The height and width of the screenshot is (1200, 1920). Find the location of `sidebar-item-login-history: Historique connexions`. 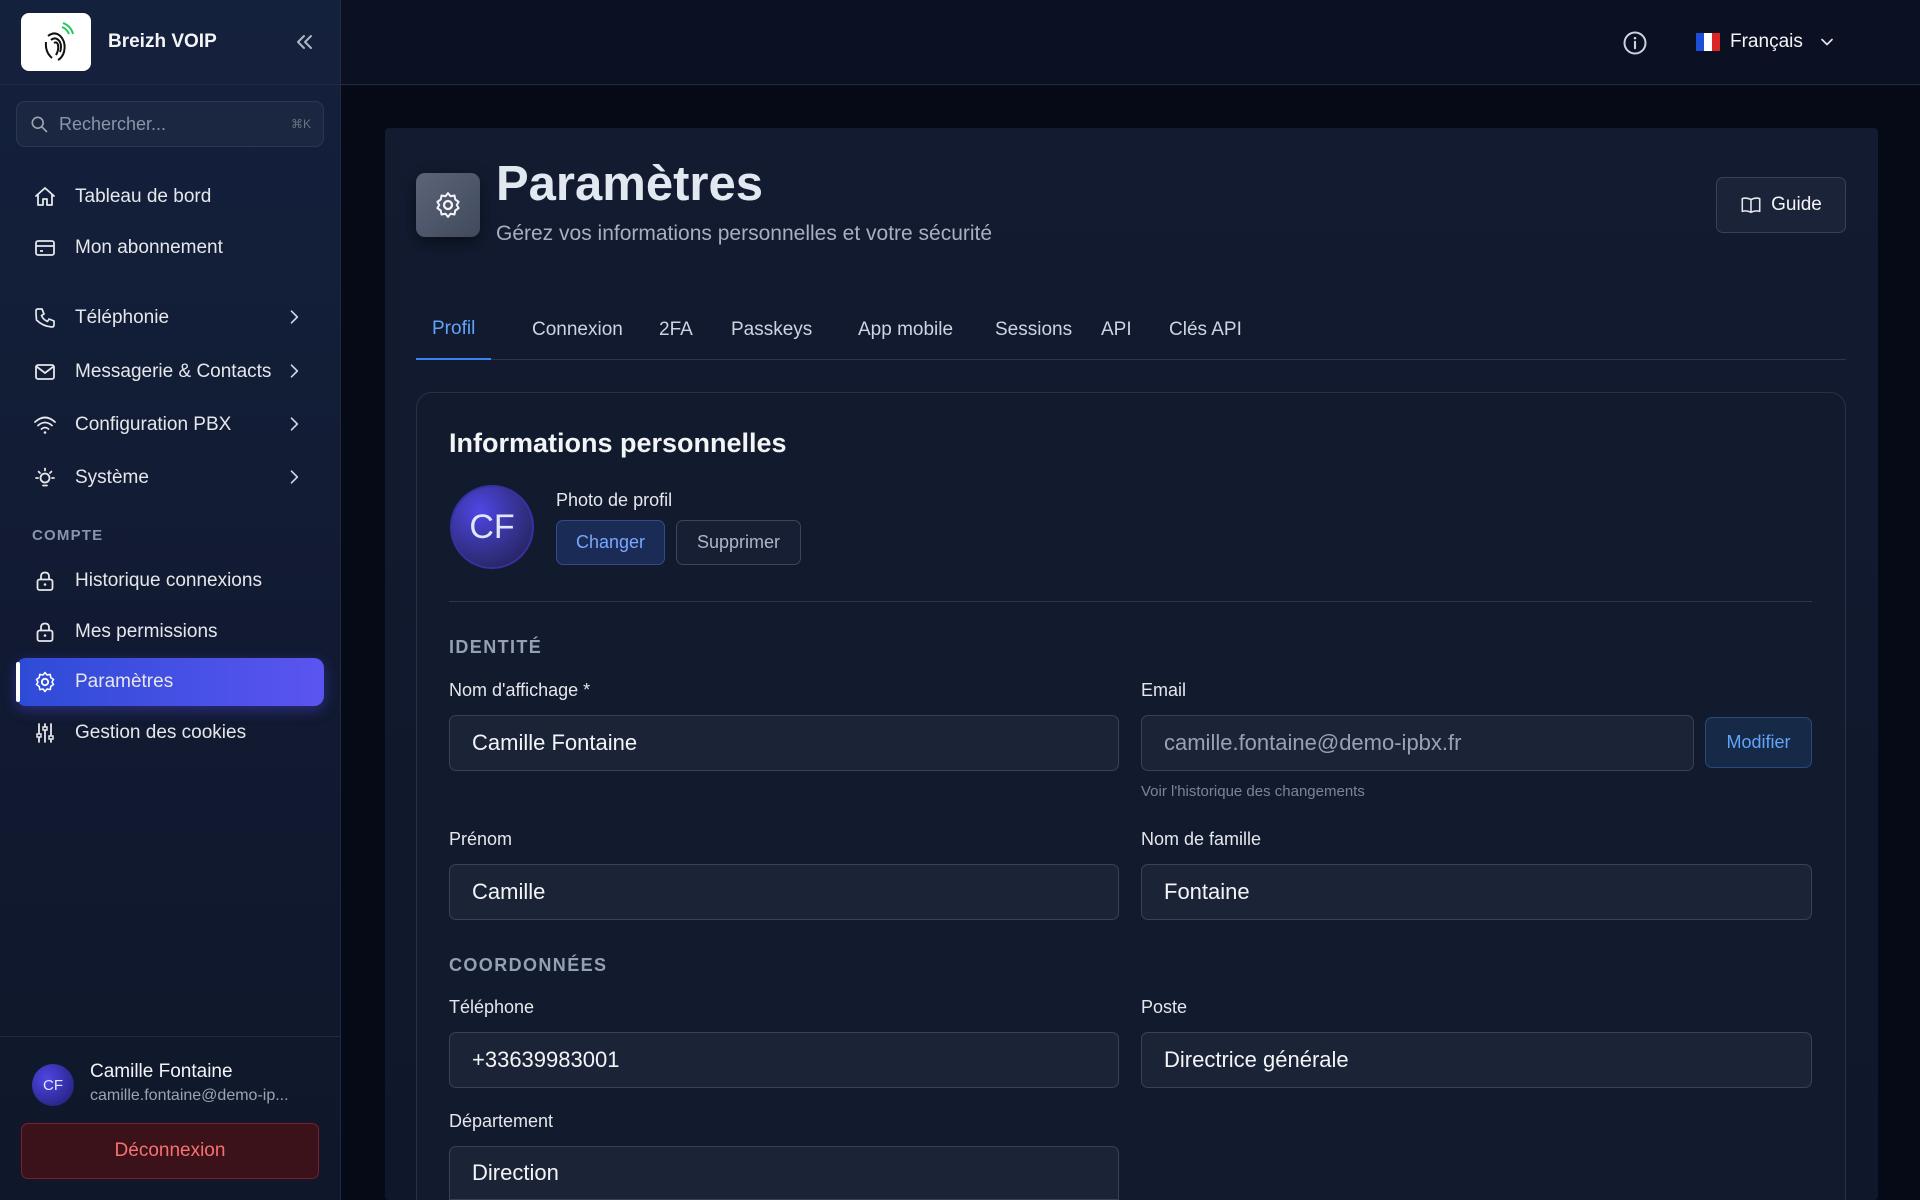

sidebar-item-login-history: Historique connexions is located at coordinates (170, 581).